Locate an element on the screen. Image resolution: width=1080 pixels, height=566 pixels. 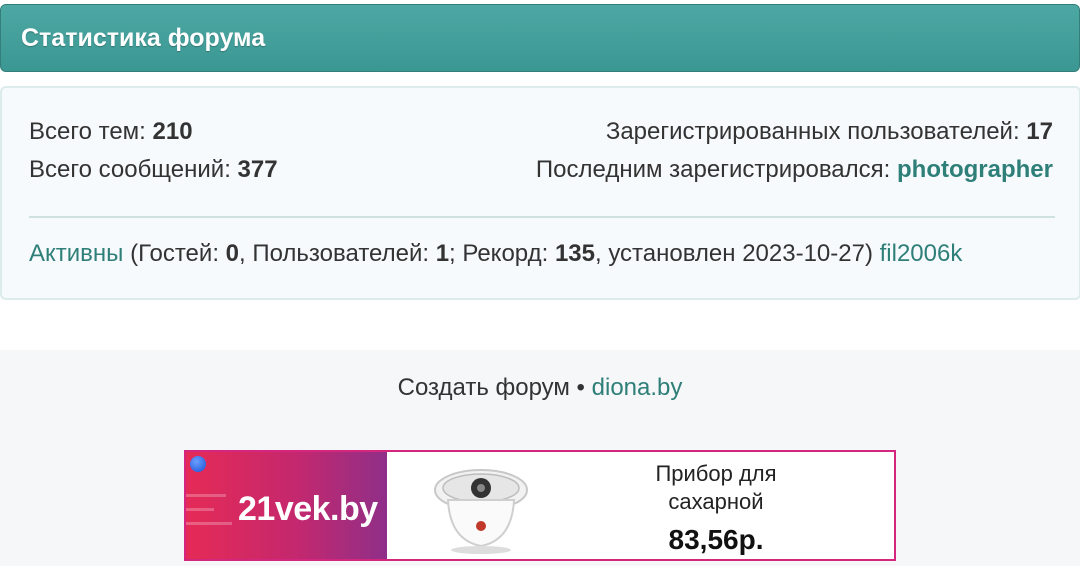
record-suffix: , установлен 2023-10-27) is located at coordinates (737, 253).